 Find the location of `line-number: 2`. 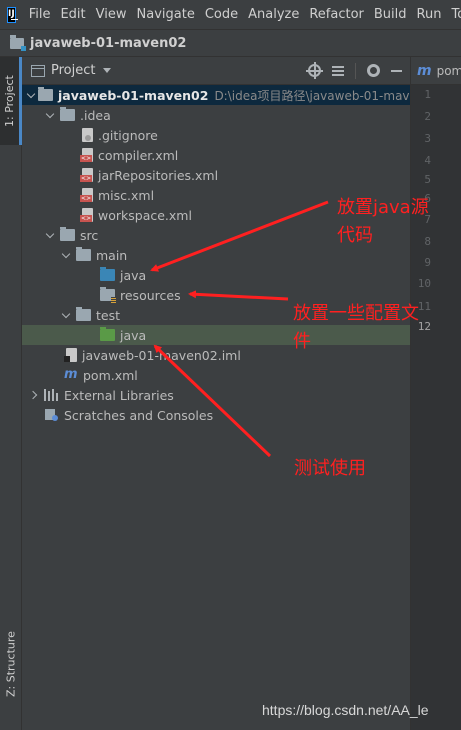

line-number: 2 is located at coordinates (427, 116).